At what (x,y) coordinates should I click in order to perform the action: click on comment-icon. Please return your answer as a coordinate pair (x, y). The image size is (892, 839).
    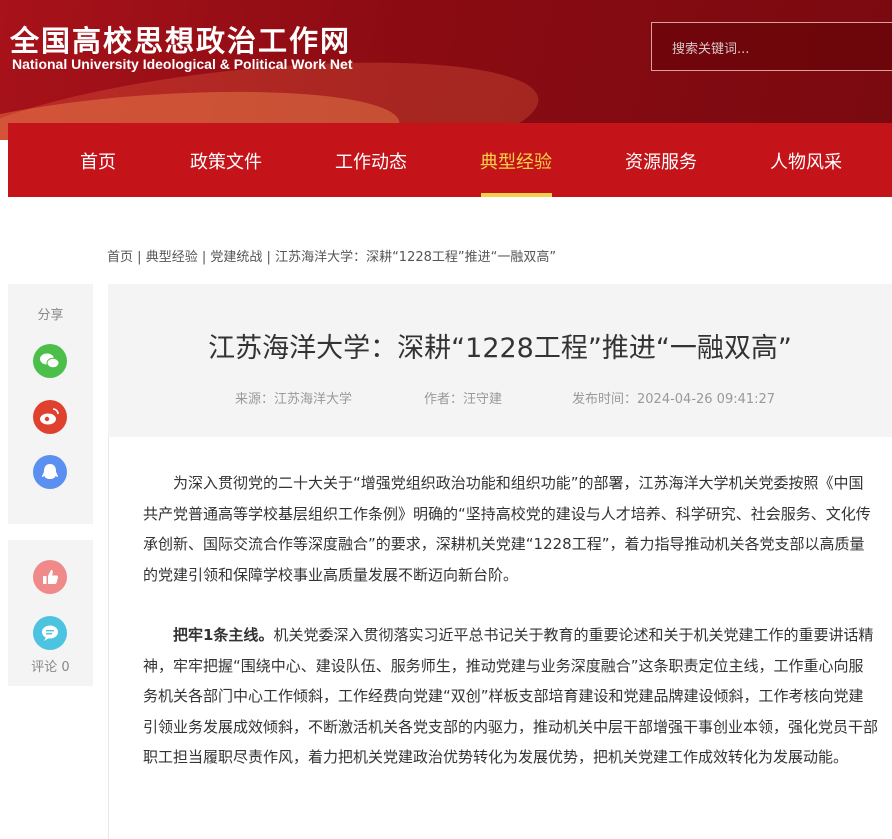
    Looking at the image, I should click on (50, 633).